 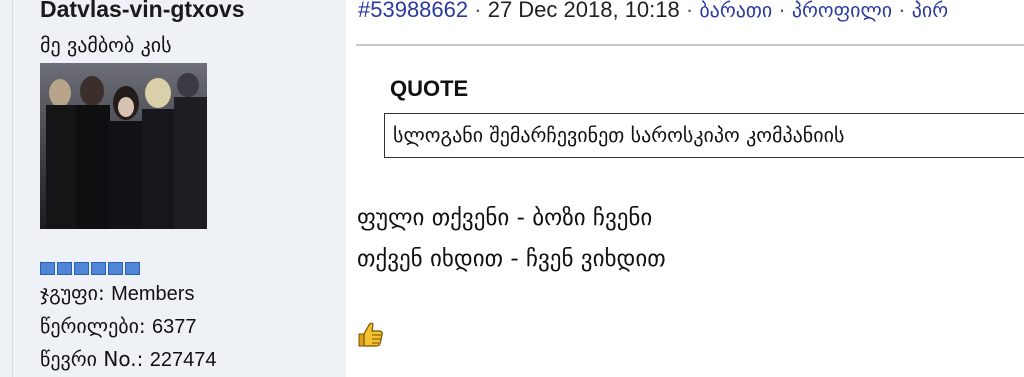 I want to click on member-value: 227474, so click(x=183, y=360).